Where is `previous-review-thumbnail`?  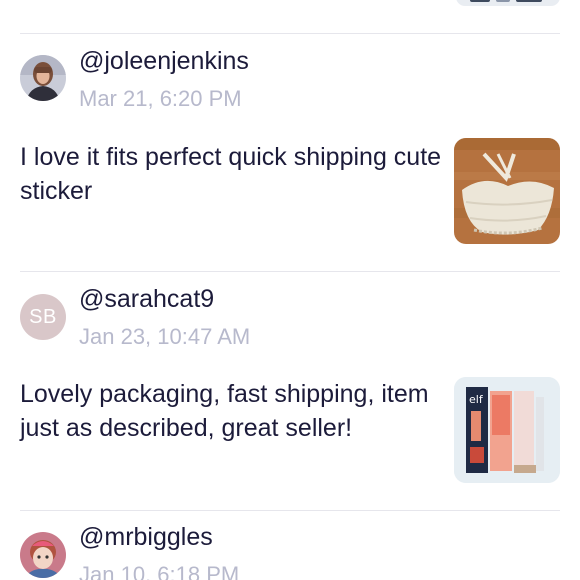
previous-review-thumbnail is located at coordinates (508, 3).